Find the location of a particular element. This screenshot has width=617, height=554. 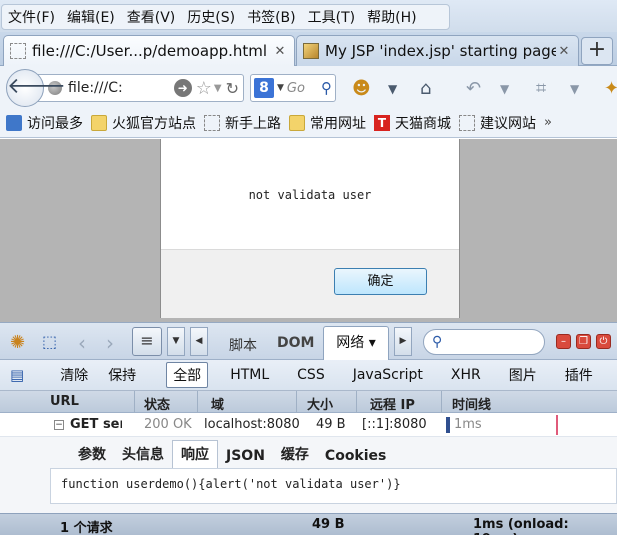

forward-chevron-icon: › is located at coordinates (110, 343).